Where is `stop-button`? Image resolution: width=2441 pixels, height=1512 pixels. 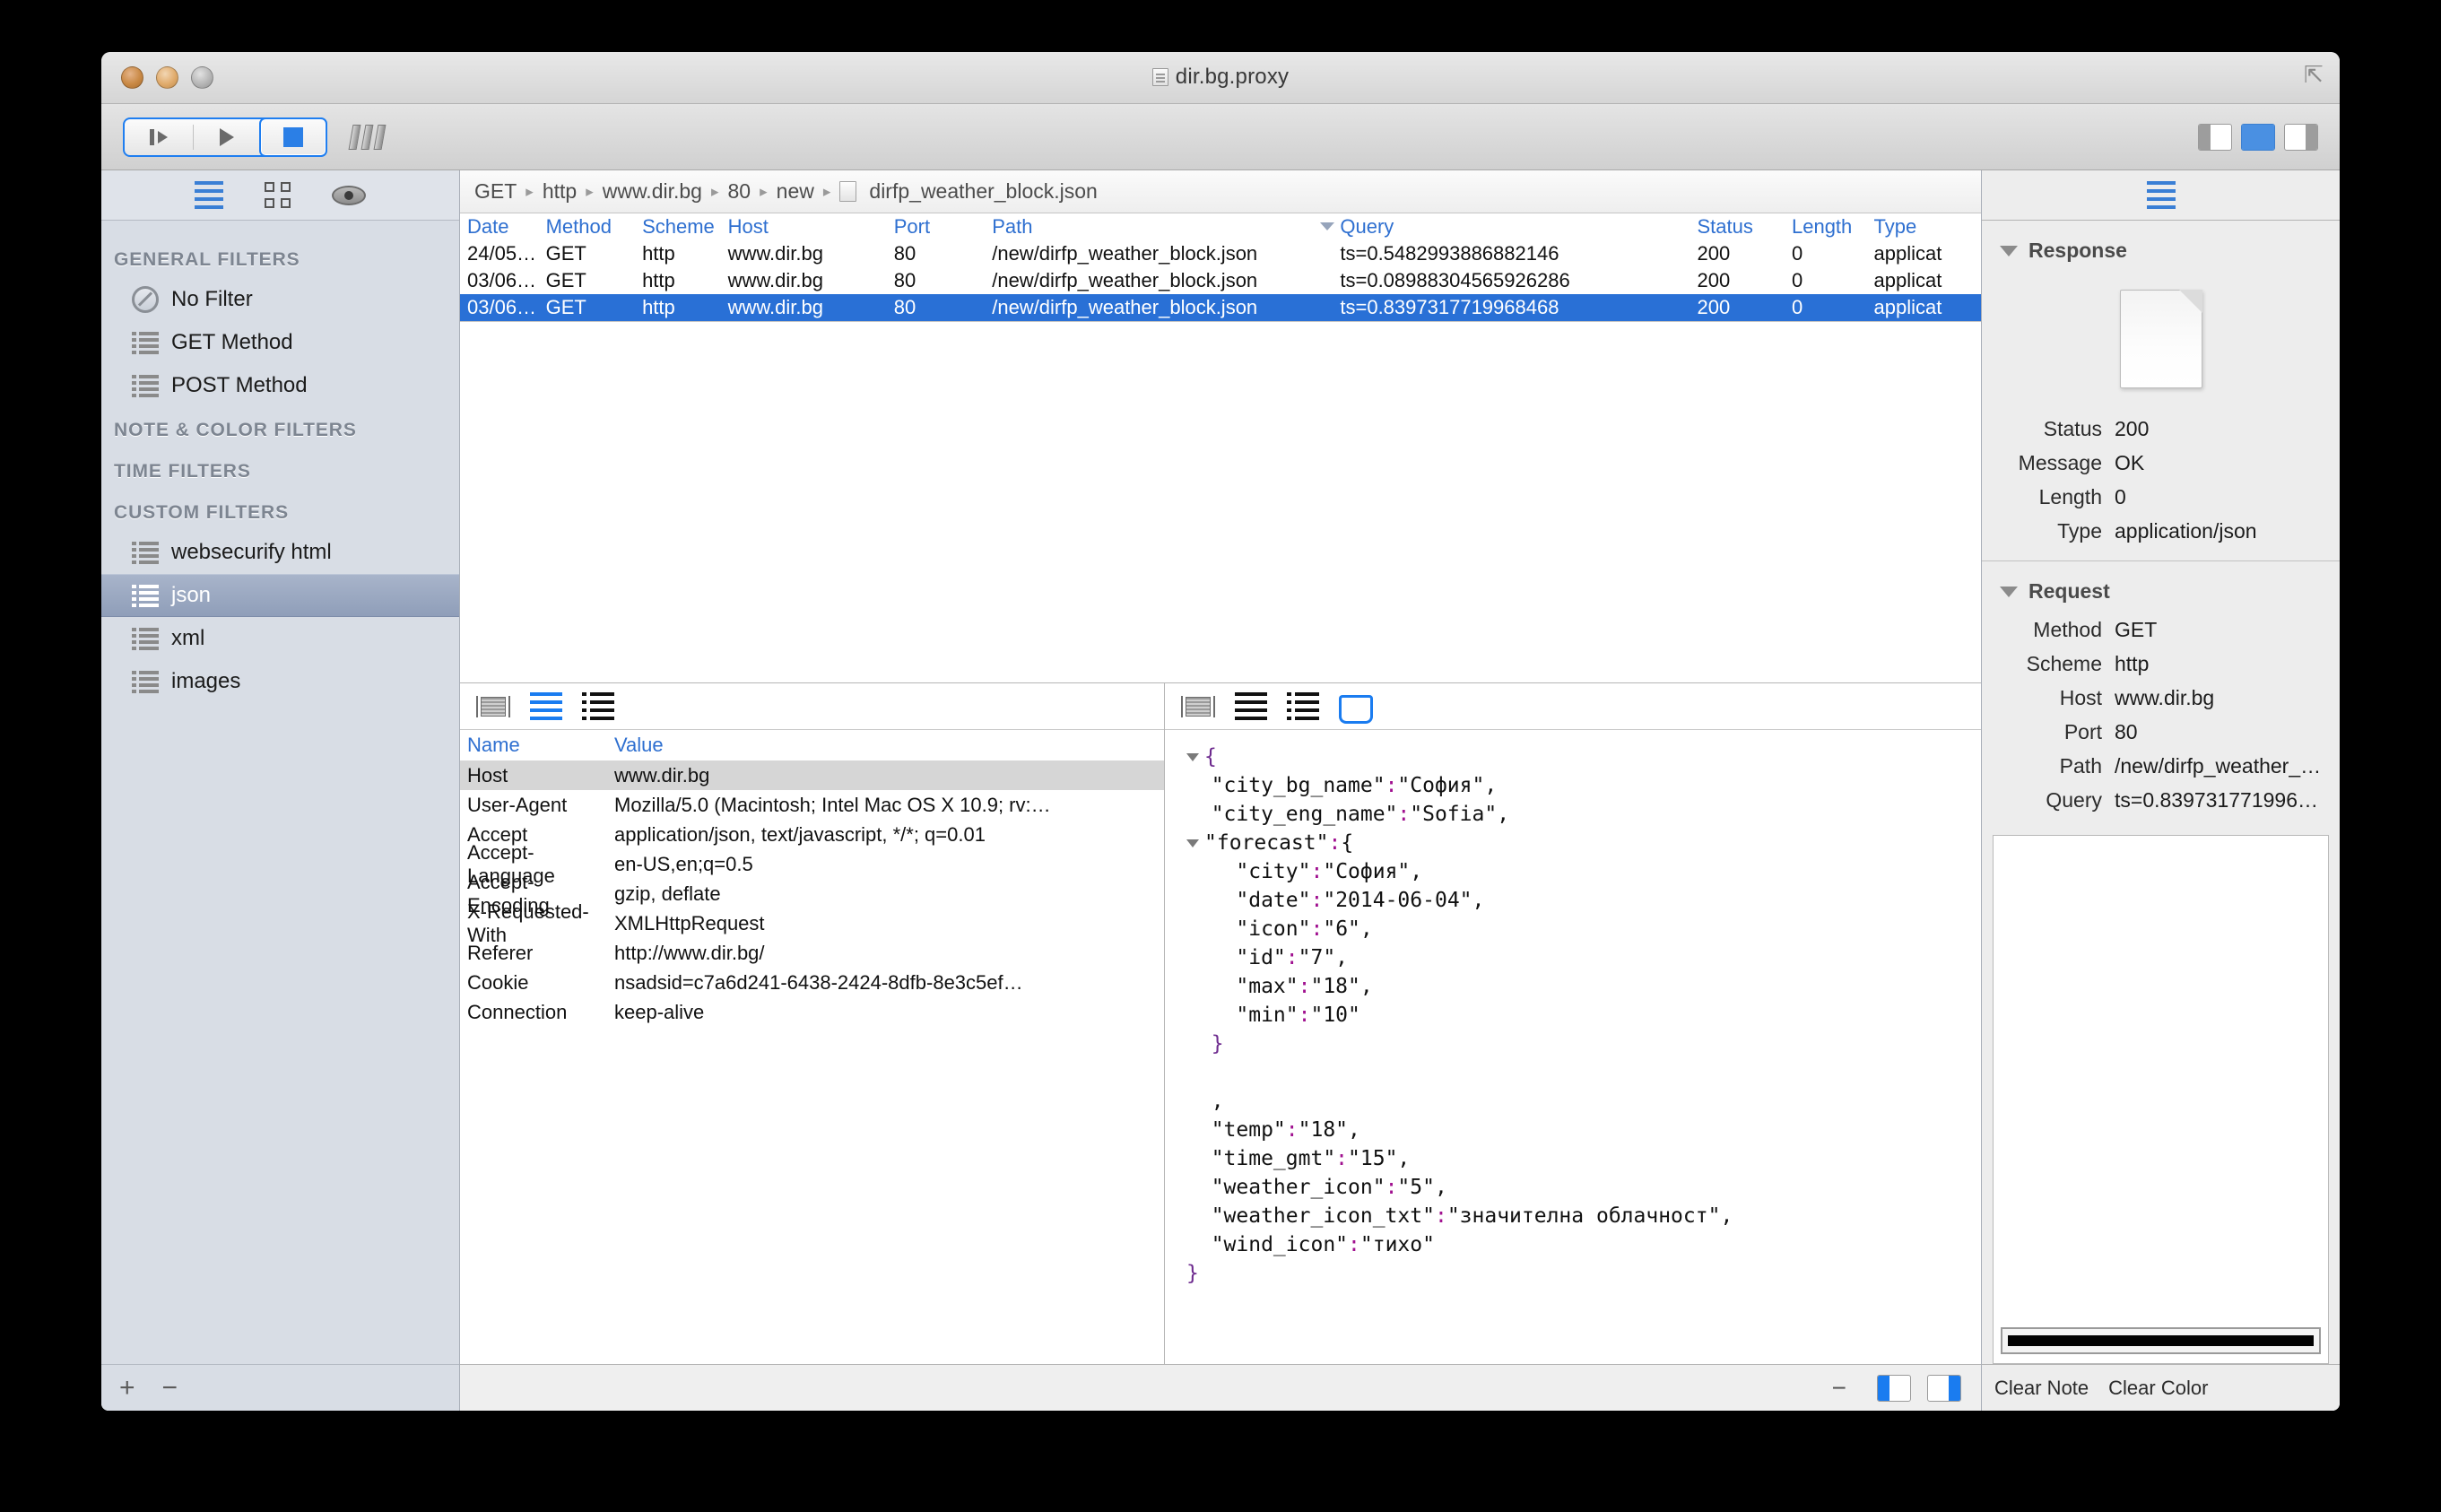 stop-button is located at coordinates (293, 137).